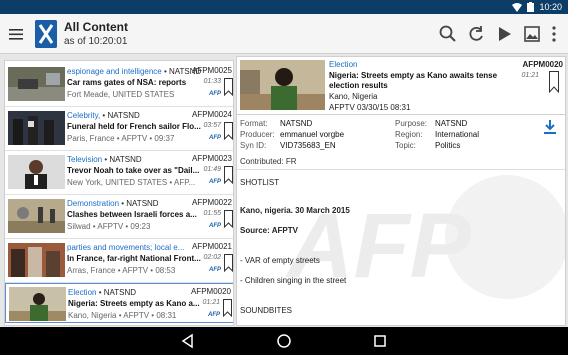 The image size is (568, 355). What do you see at coordinates (93, 203) in the screenshot?
I see `item-category: Demonstration` at bounding box center [93, 203].